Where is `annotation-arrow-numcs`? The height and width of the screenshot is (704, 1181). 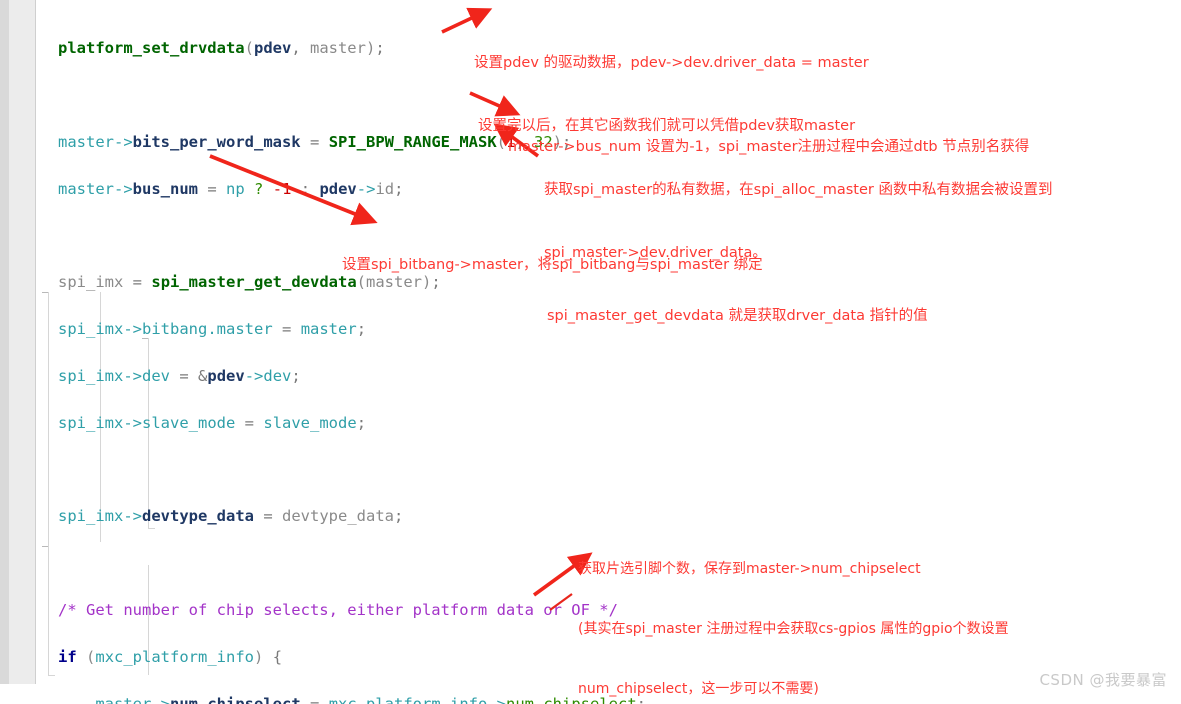 annotation-arrow-numcs is located at coordinates (561, 602).